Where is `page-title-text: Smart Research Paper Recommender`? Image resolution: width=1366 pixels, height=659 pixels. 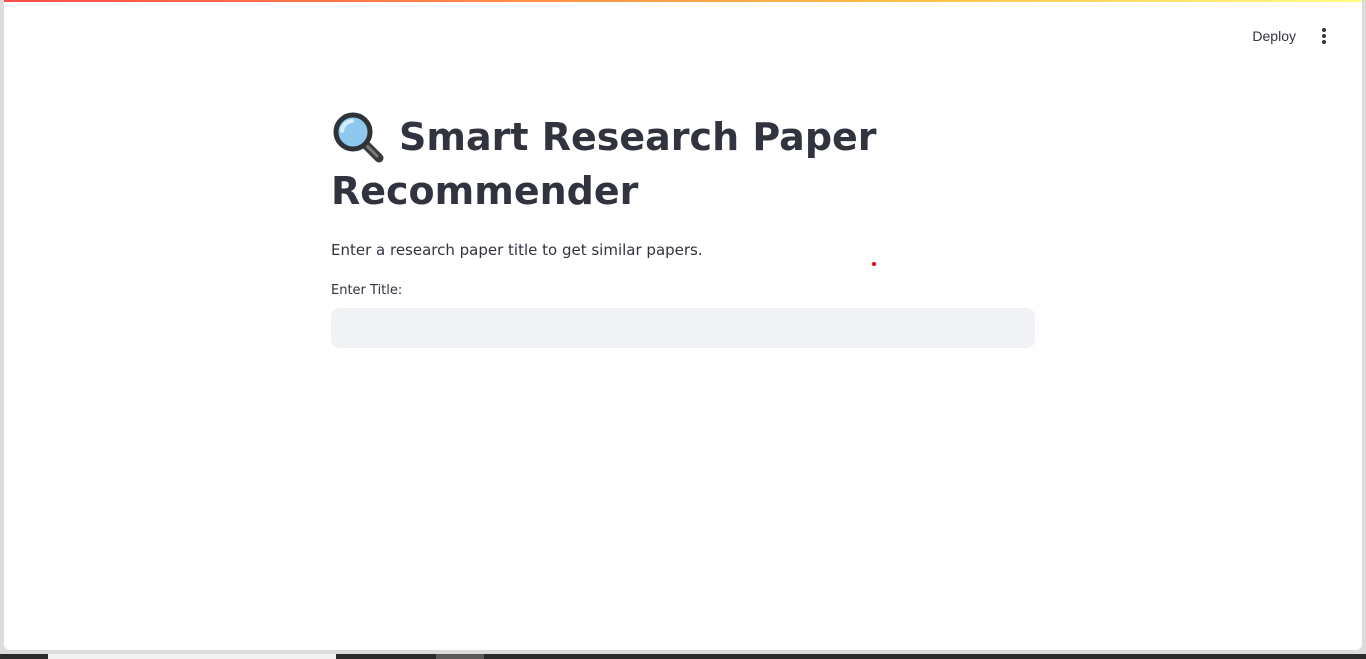
page-title-text: Smart Research Paper Recommender is located at coordinates (604, 164).